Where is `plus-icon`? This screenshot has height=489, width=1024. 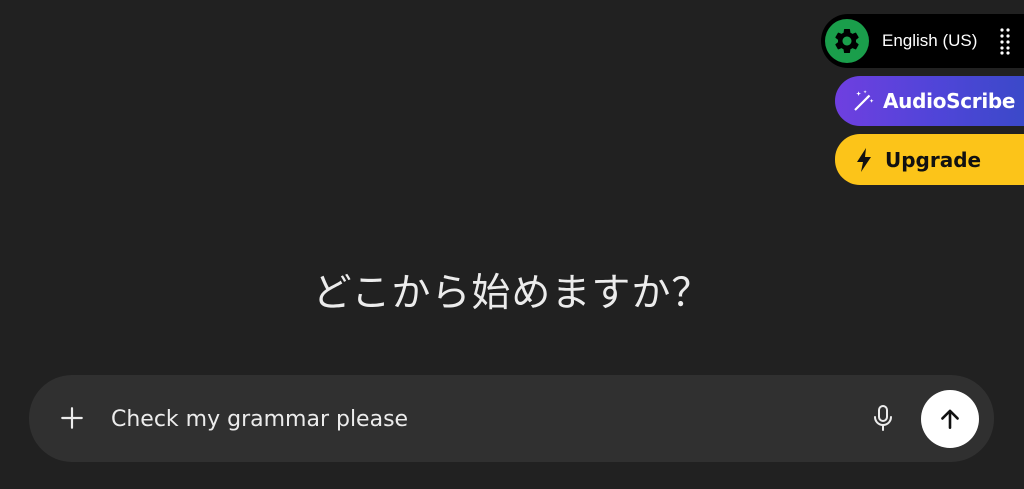
plus-icon is located at coordinates (72, 418).